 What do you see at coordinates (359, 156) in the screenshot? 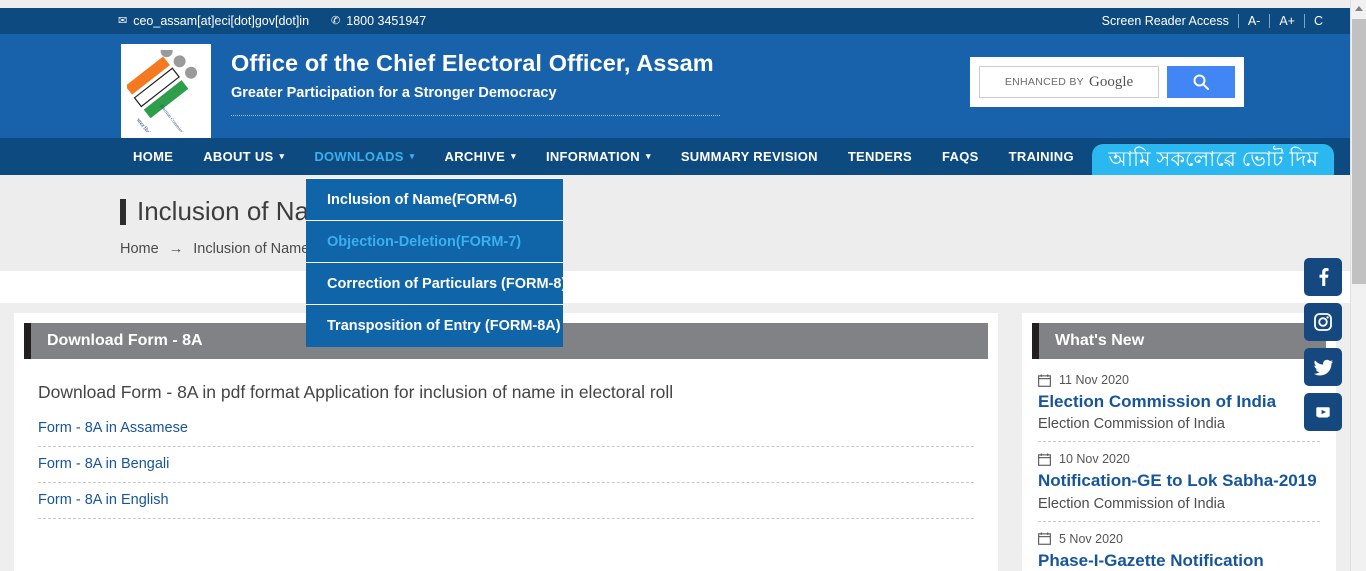
I see `nav-label: DOWNLOADS` at bounding box center [359, 156].